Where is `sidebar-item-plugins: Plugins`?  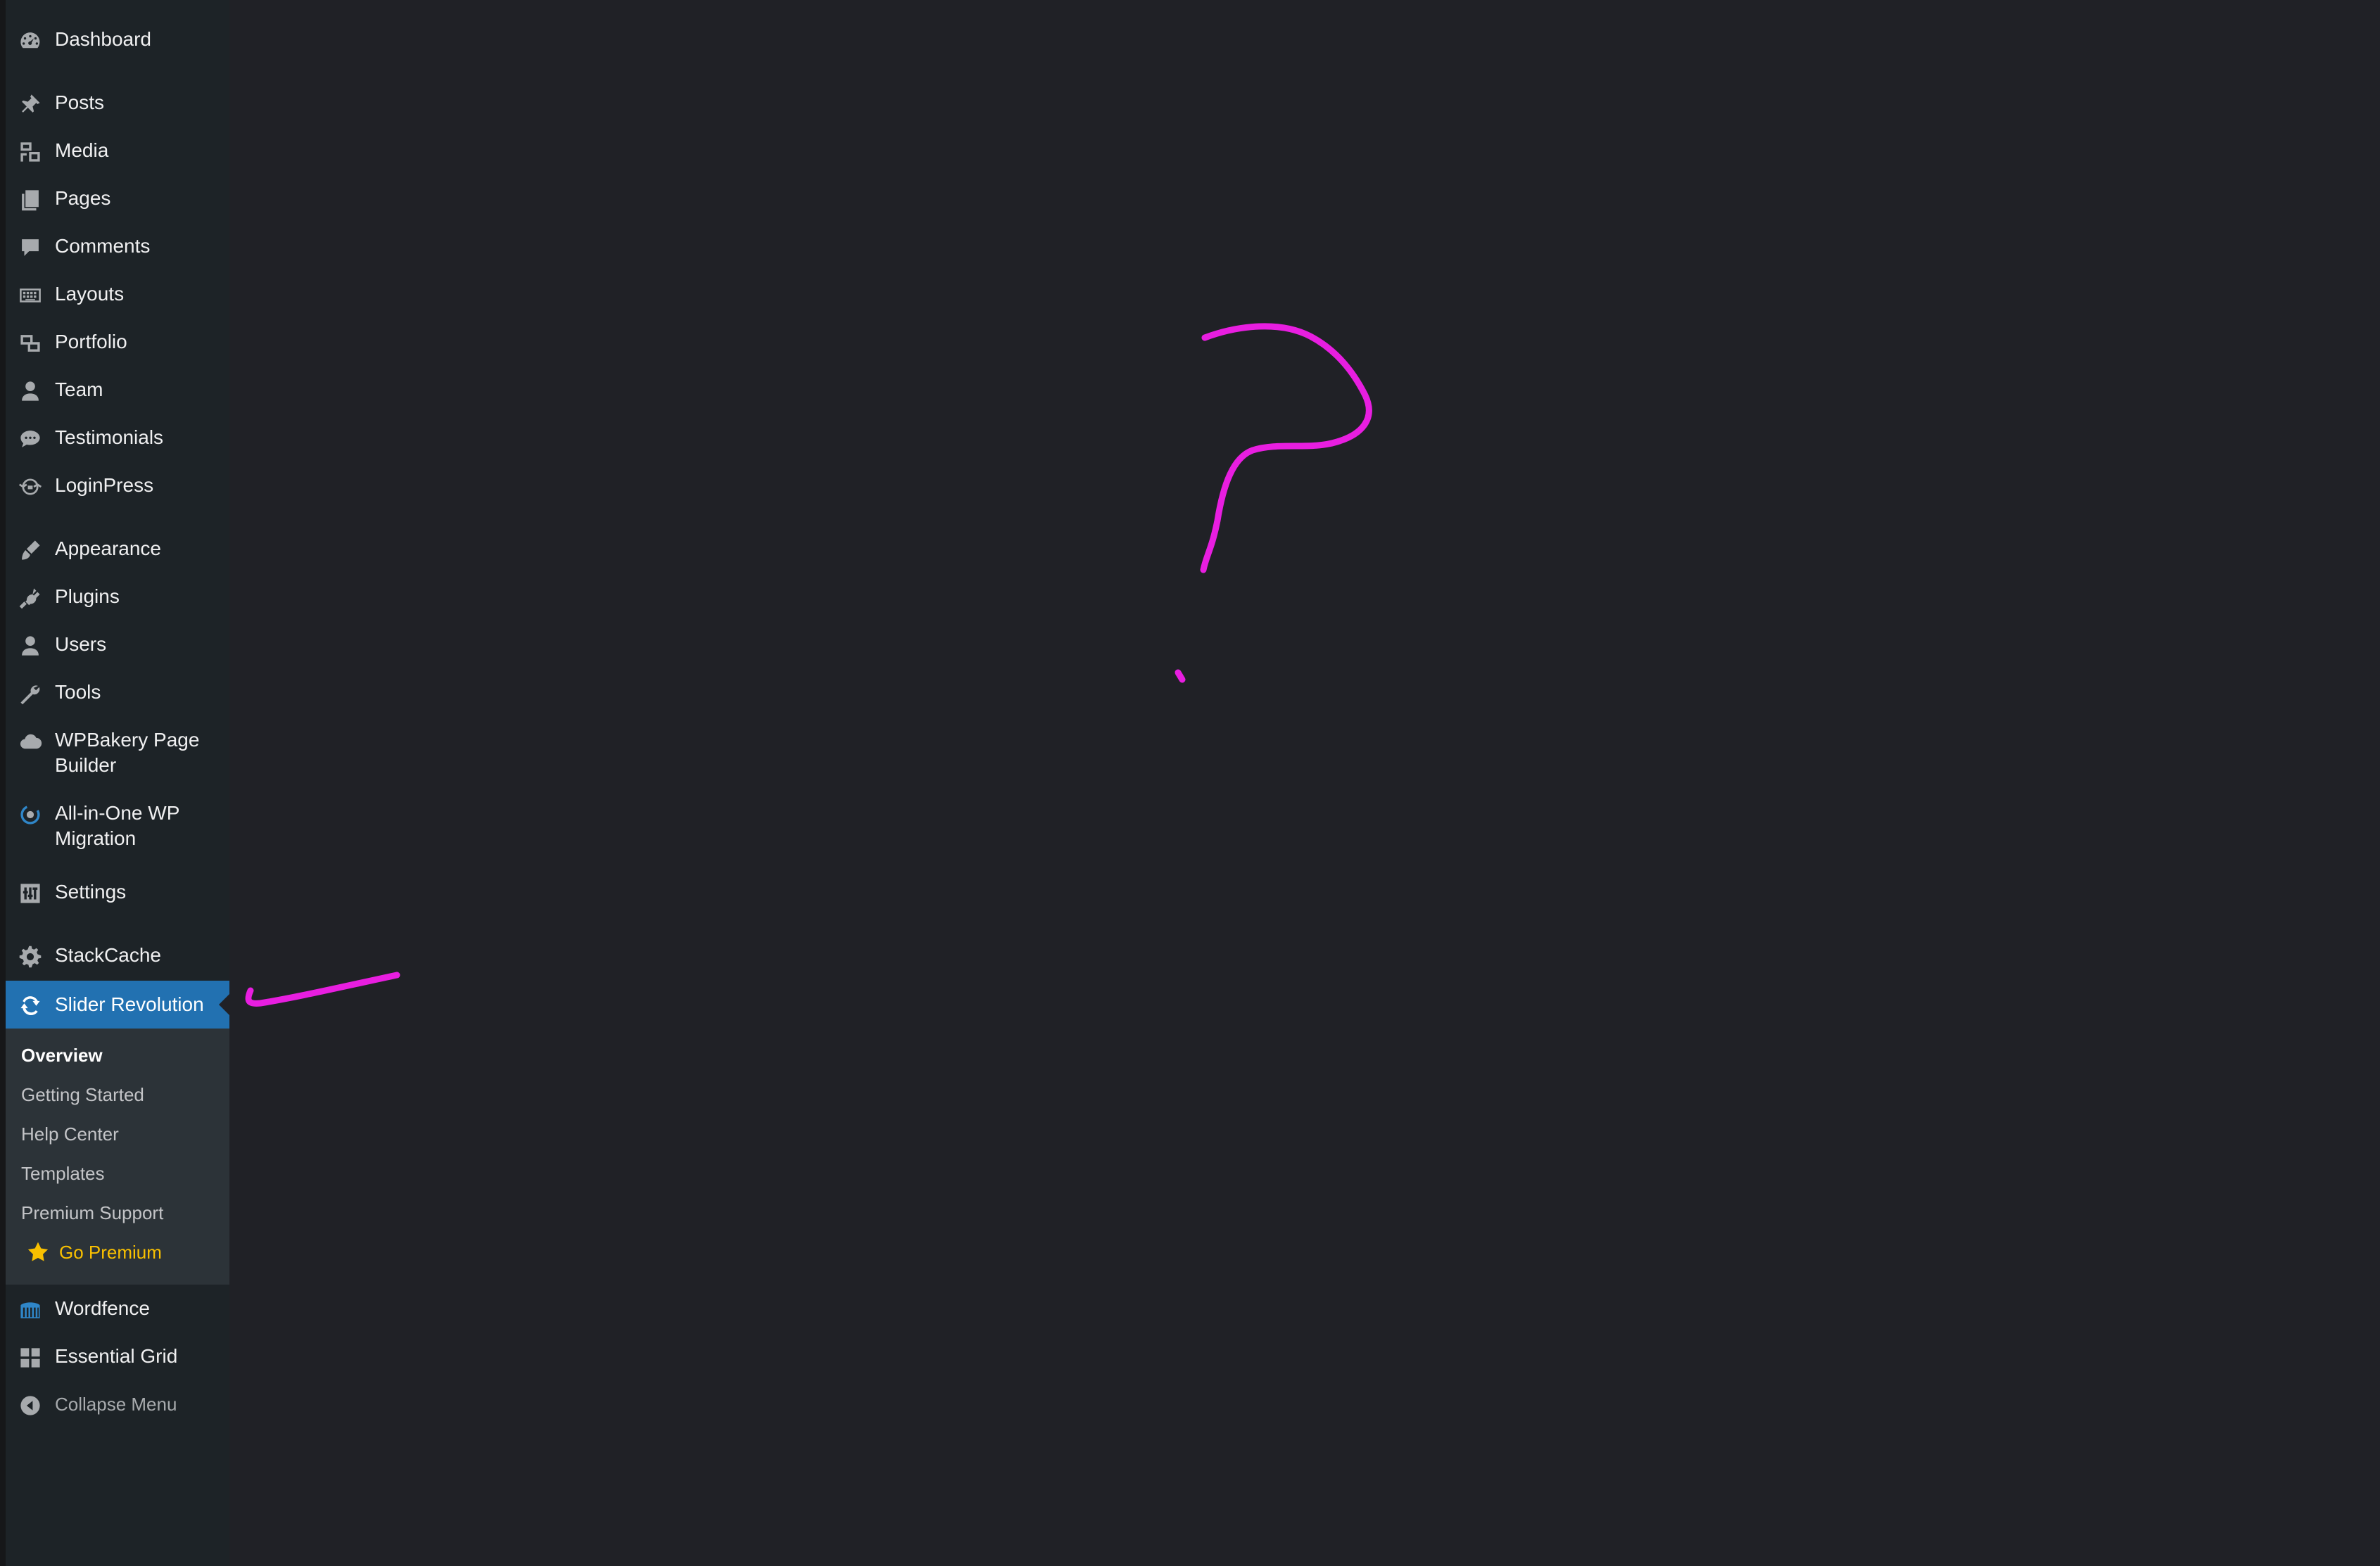 sidebar-item-plugins: Plugins is located at coordinates (118, 598).